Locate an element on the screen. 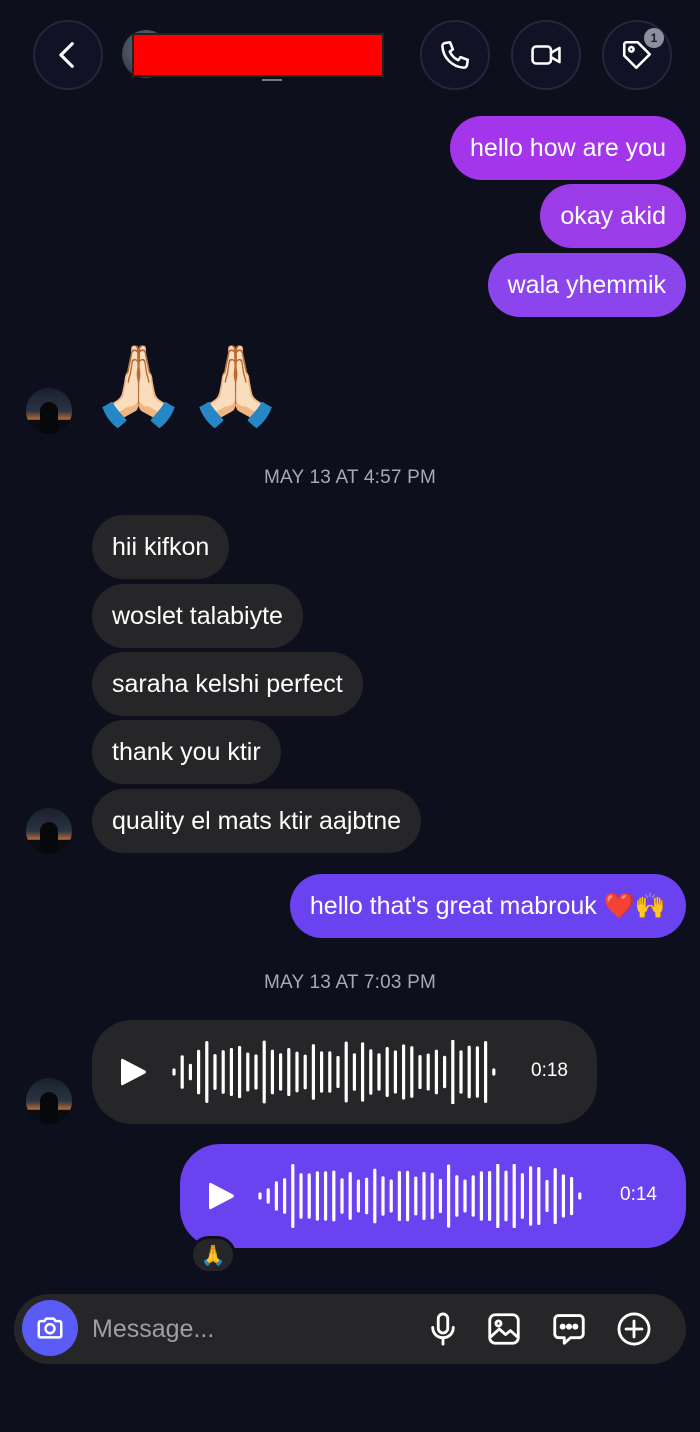  timestamp: MAY 13 AT 4:57 PM is located at coordinates (350, 477).